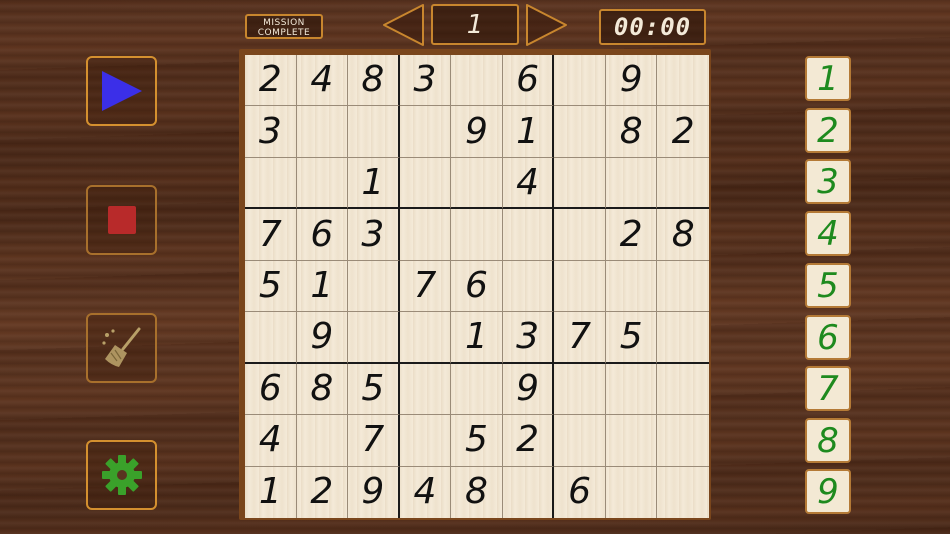 This screenshot has height=534, width=950. I want to click on number-button-8: 8, so click(828, 440).